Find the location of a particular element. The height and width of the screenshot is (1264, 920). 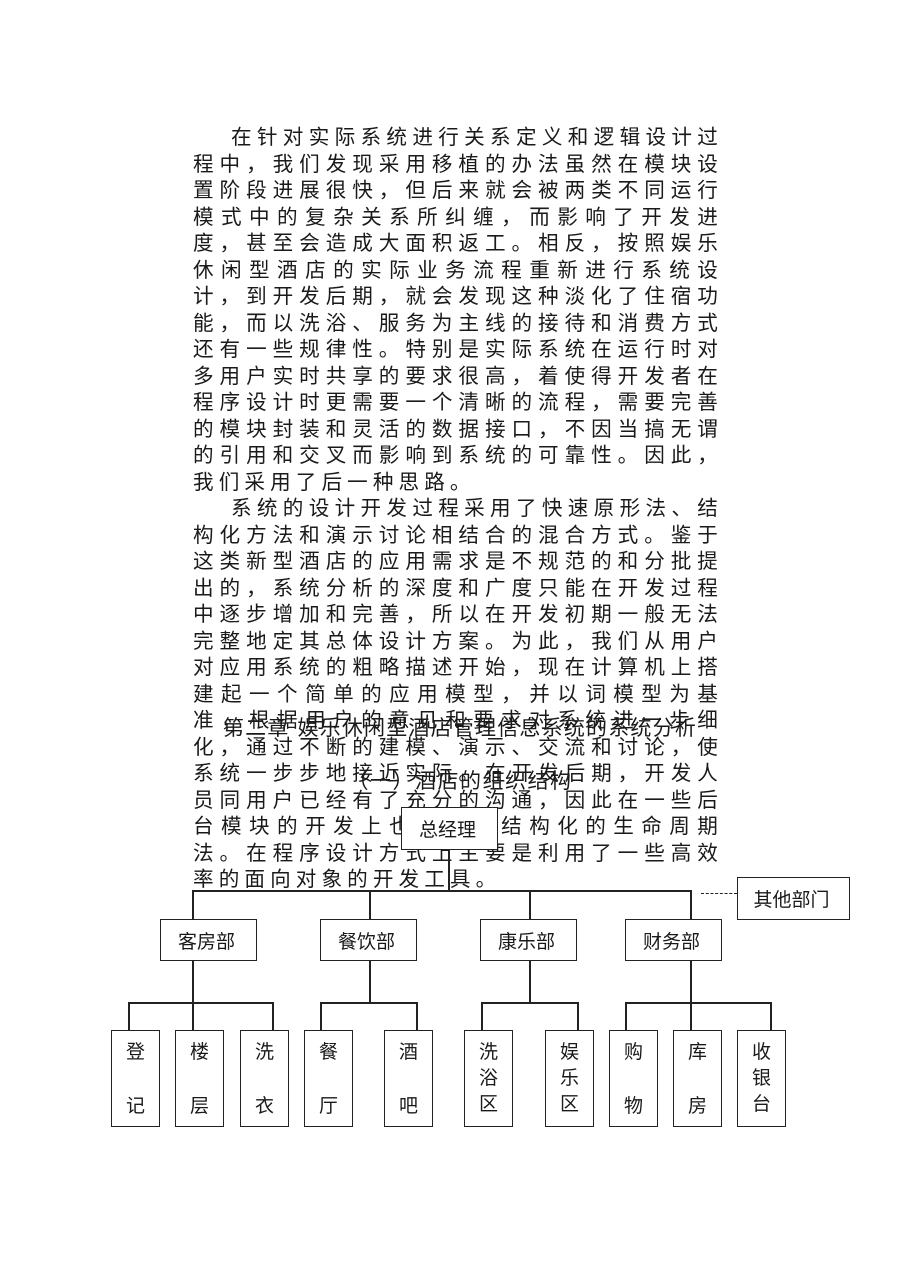

org-node-unit: 登记 is located at coordinates (135, 1078).